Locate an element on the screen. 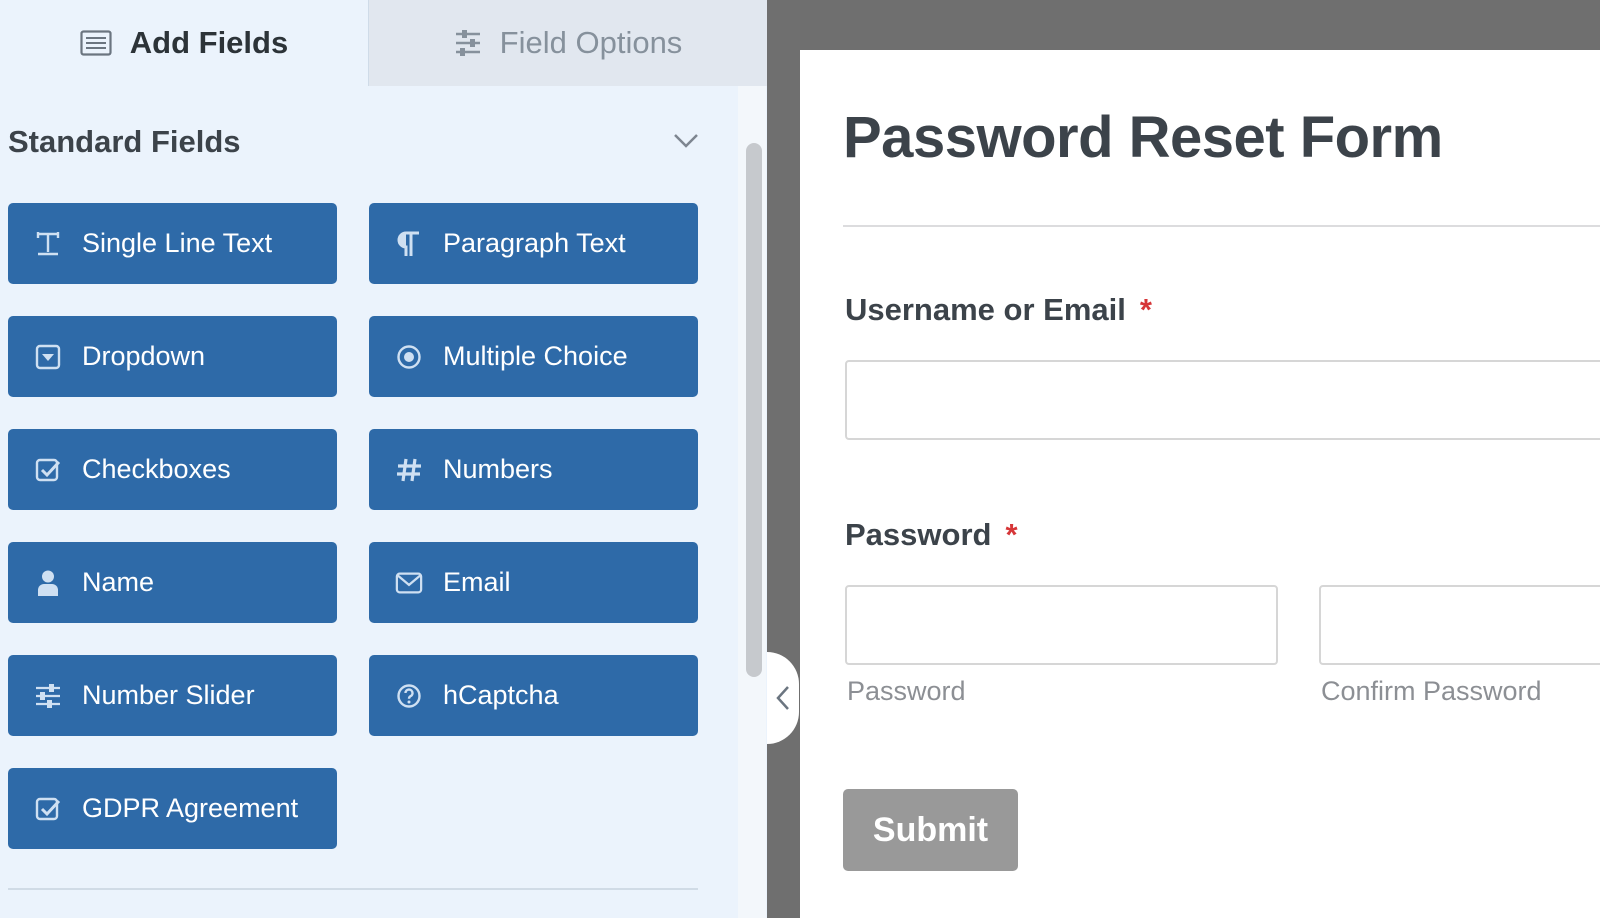 Image resolution: width=1600 pixels, height=918 pixels. field-button-single-line-text: Single Line Text is located at coordinates (172, 243).